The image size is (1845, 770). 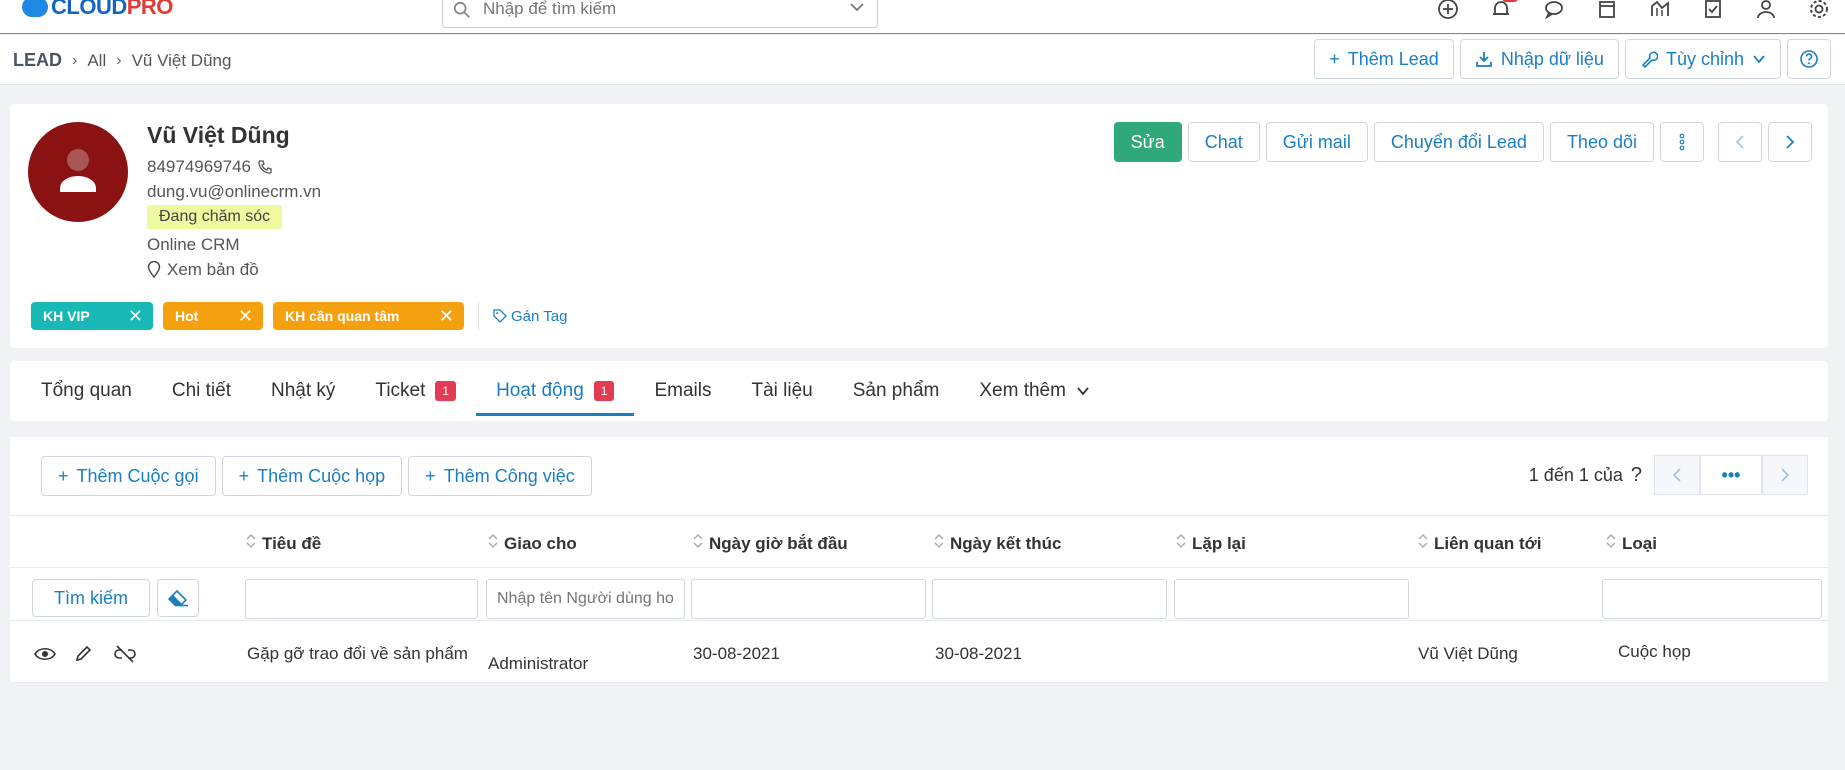 I want to click on previous-page-button, so click(x=1677, y=475).